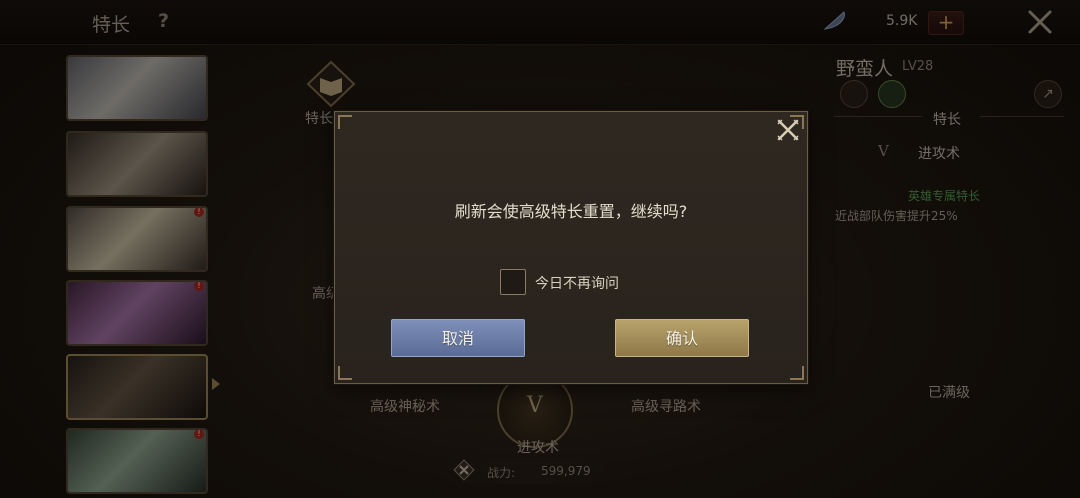 This screenshot has width=1080, height=498. Describe the element at coordinates (682, 338) in the screenshot. I see `confirm-button: 确认` at that location.